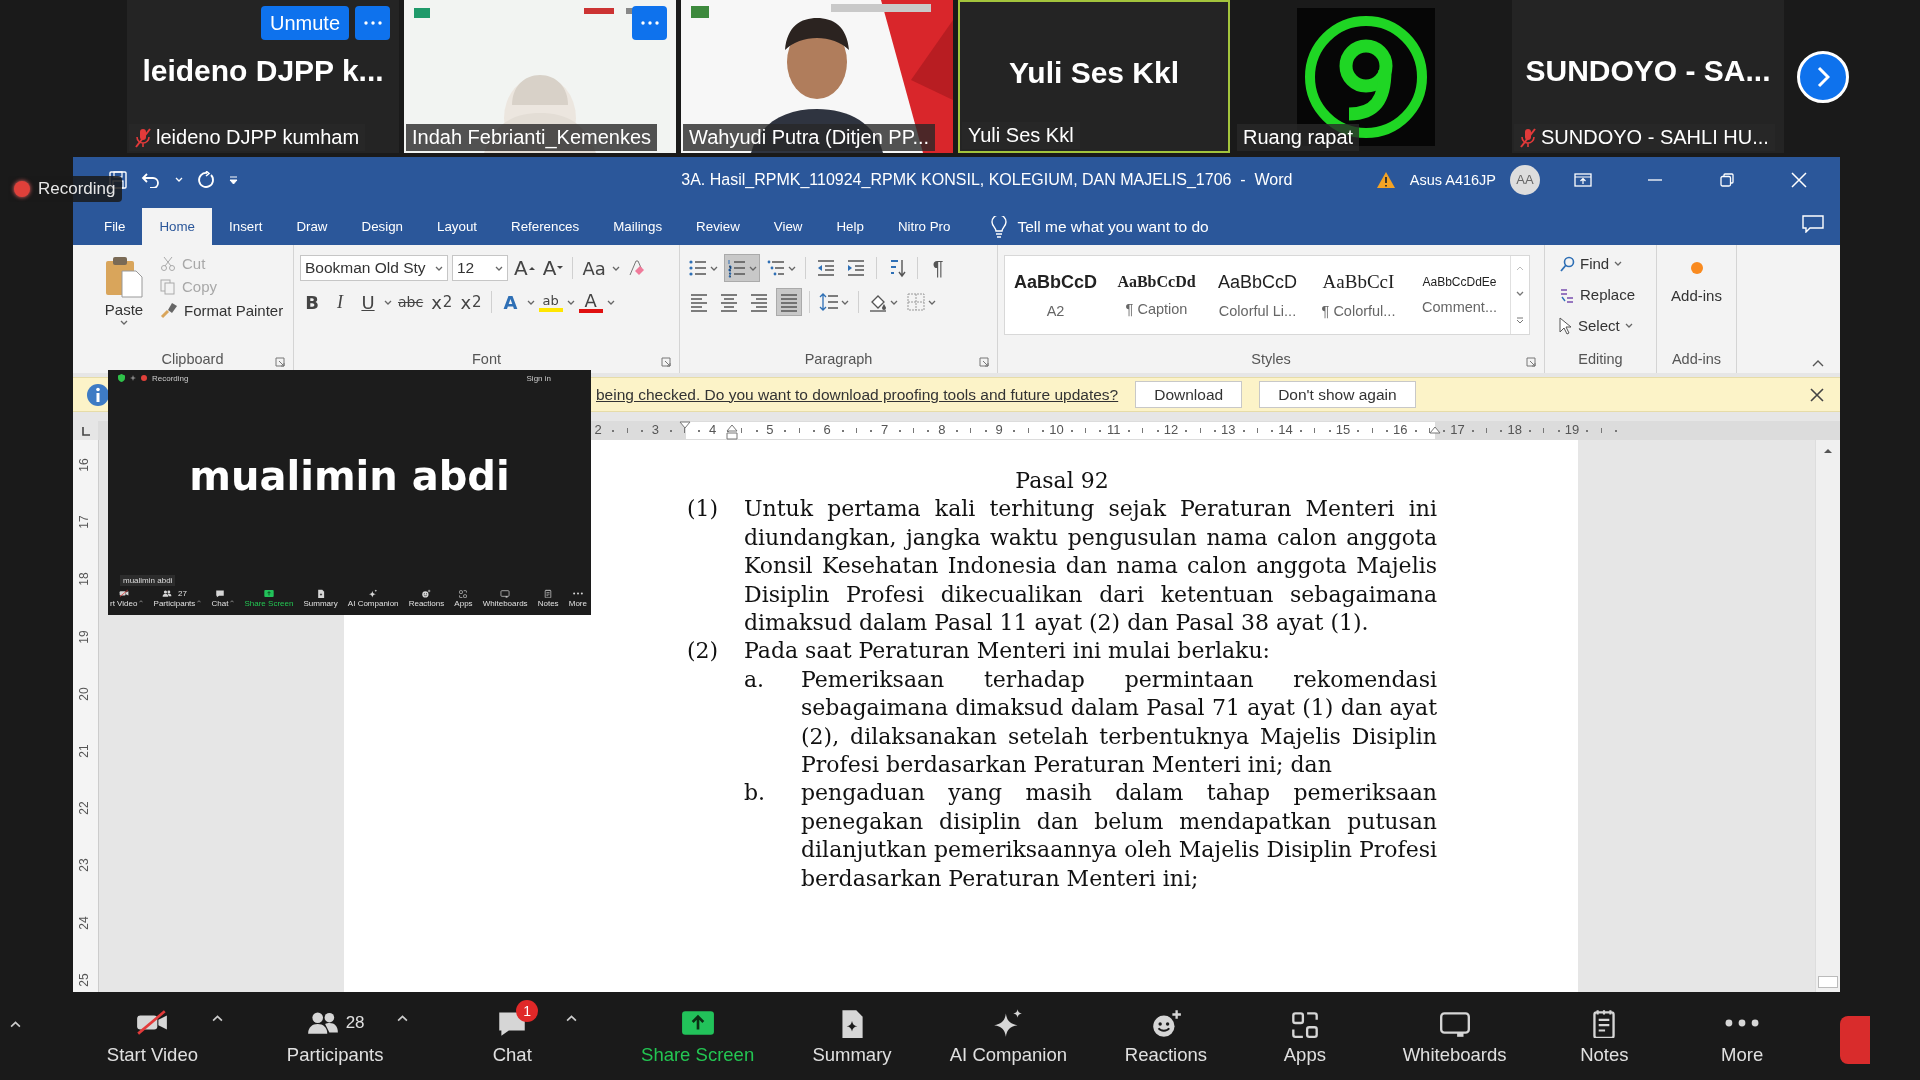 This screenshot has width=1920, height=1080. What do you see at coordinates (553, 268) in the screenshot?
I see `shrink-button: A` at bounding box center [553, 268].